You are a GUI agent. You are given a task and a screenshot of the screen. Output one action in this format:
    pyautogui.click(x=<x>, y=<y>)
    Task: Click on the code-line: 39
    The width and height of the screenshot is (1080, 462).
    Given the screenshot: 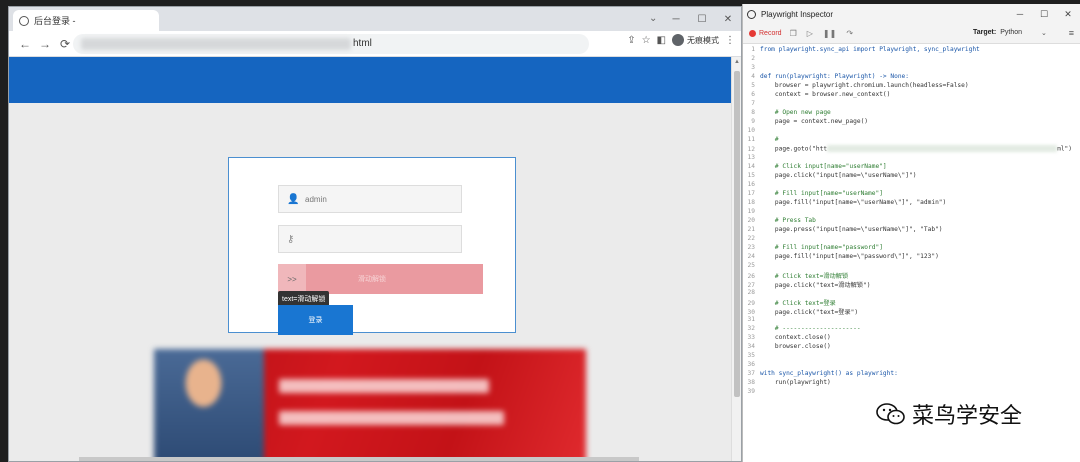 What is the action you would take?
    pyautogui.click(x=911, y=392)
    